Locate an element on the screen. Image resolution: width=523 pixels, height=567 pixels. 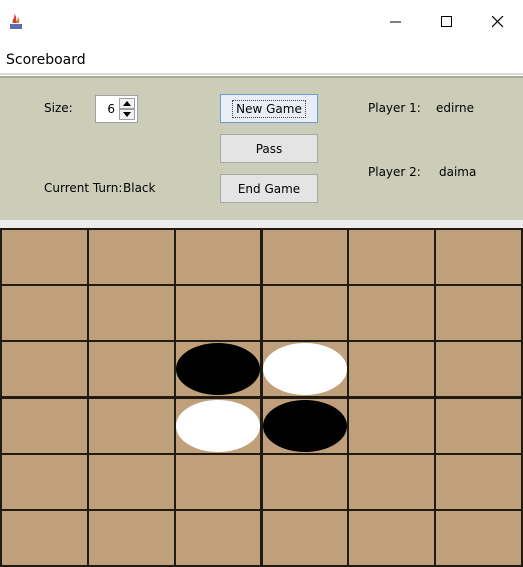
current-turn-value: Black is located at coordinates (139, 188).